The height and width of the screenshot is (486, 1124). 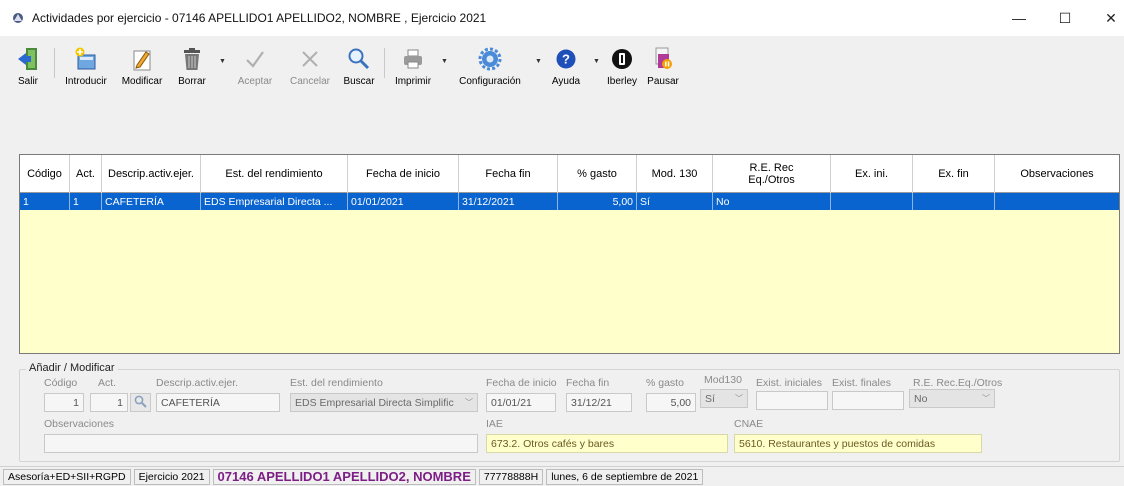 I want to click on ayuda-dropdown-arrow: ▼, so click(x=596, y=61).